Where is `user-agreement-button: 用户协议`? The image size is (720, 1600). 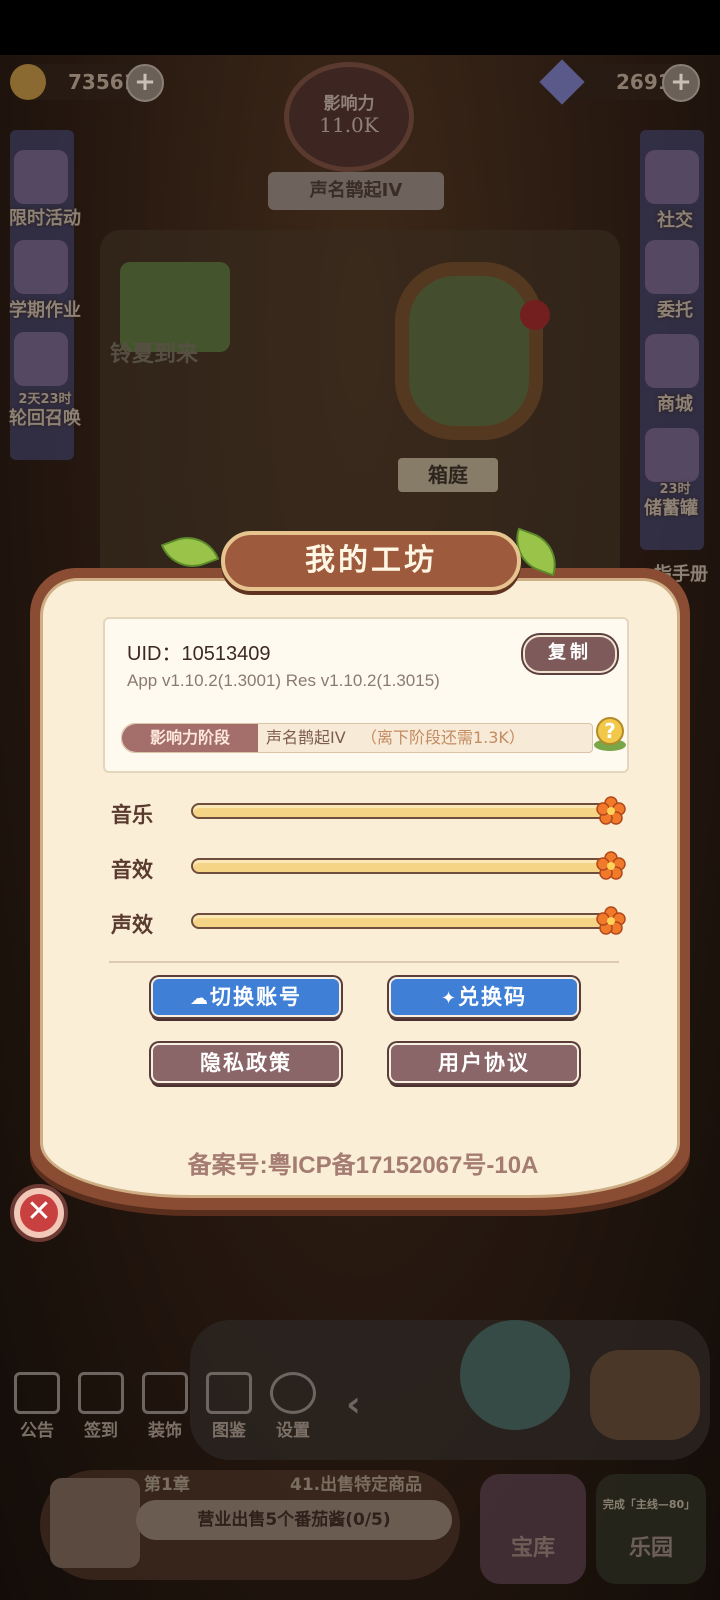
user-agreement-button: 用户协议 is located at coordinates (484, 1063).